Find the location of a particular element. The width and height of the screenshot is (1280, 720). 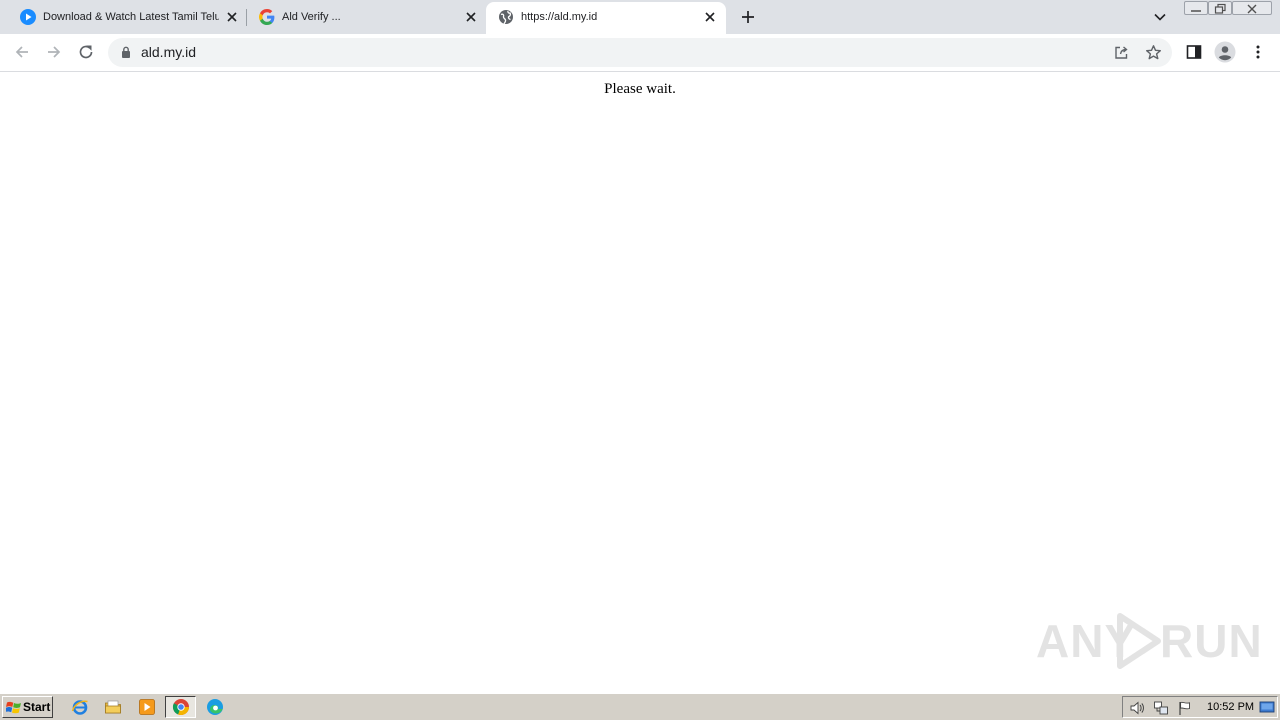

network-icon is located at coordinates (1161, 708).